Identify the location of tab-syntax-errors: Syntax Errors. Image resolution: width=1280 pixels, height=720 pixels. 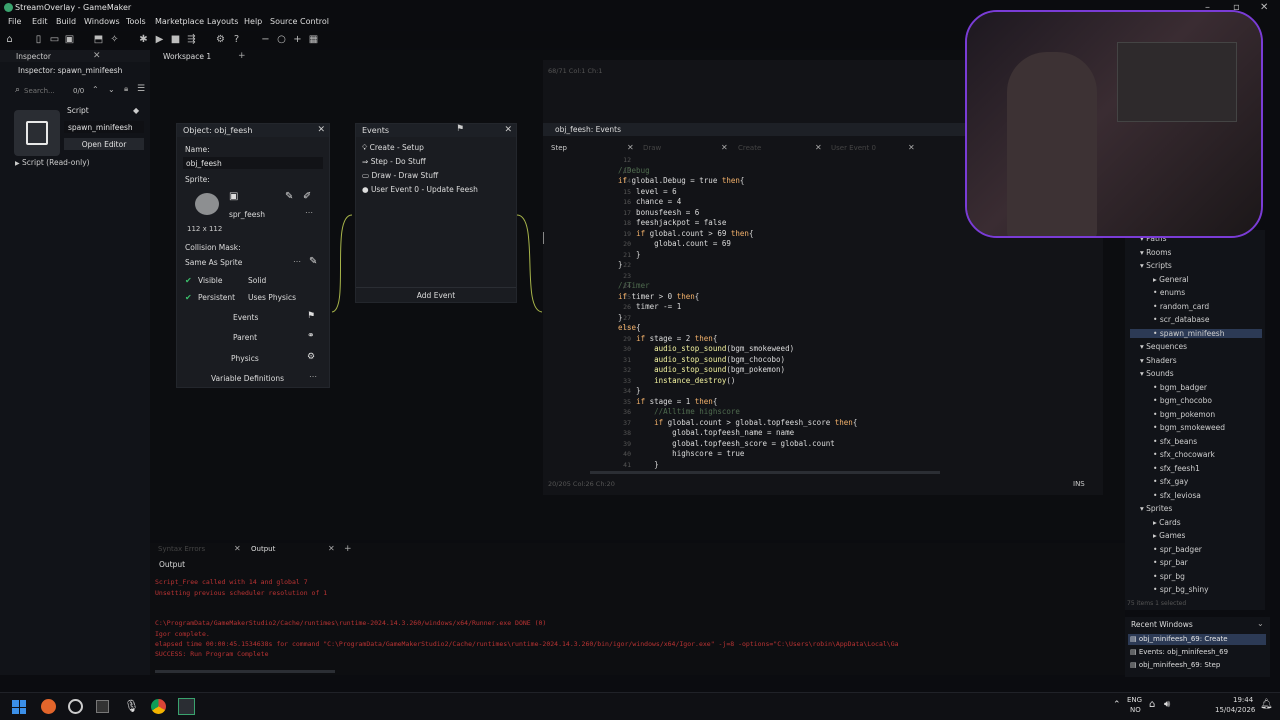
(181, 549).